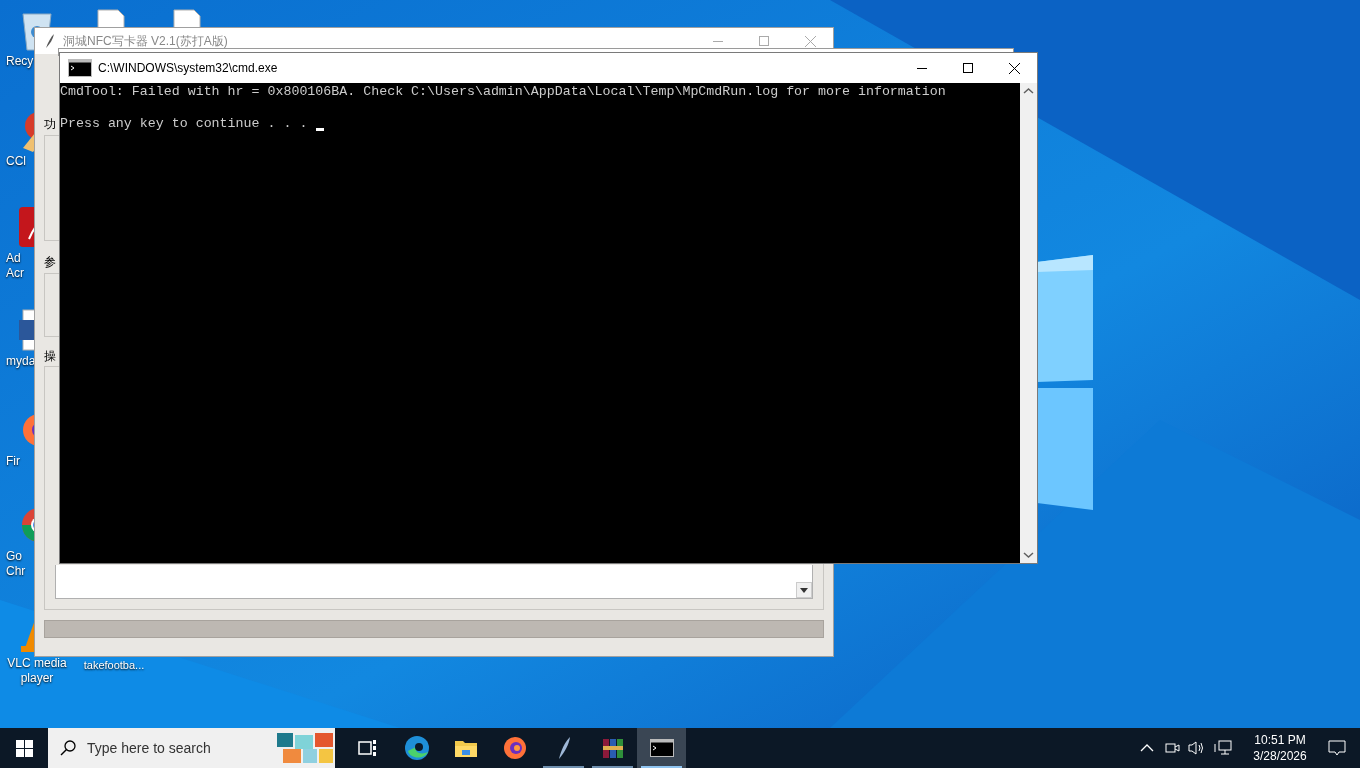 The height and width of the screenshot is (768, 1360). I want to click on camera-icon, so click(1172, 748).